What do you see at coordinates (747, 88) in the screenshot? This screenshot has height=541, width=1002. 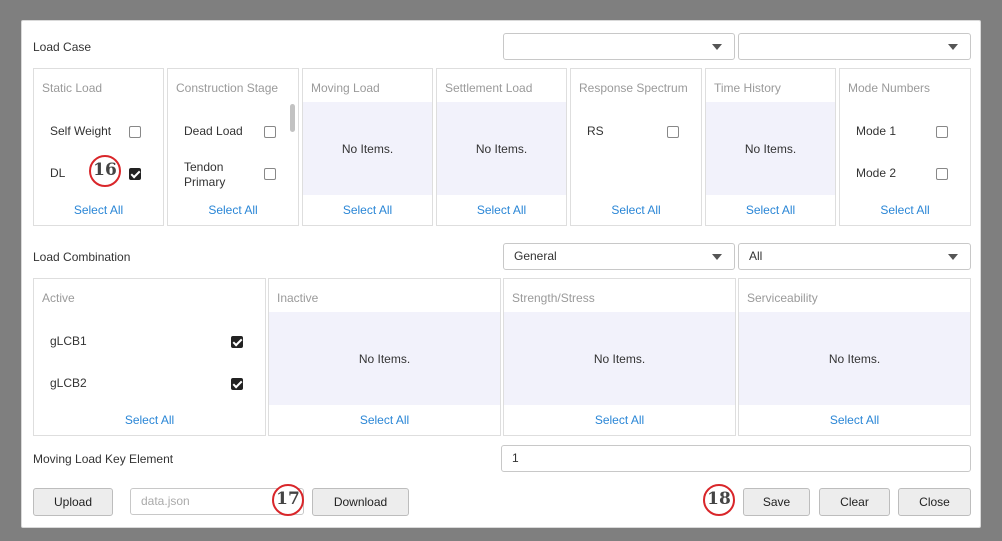 I see `panel-title: Time History` at bounding box center [747, 88].